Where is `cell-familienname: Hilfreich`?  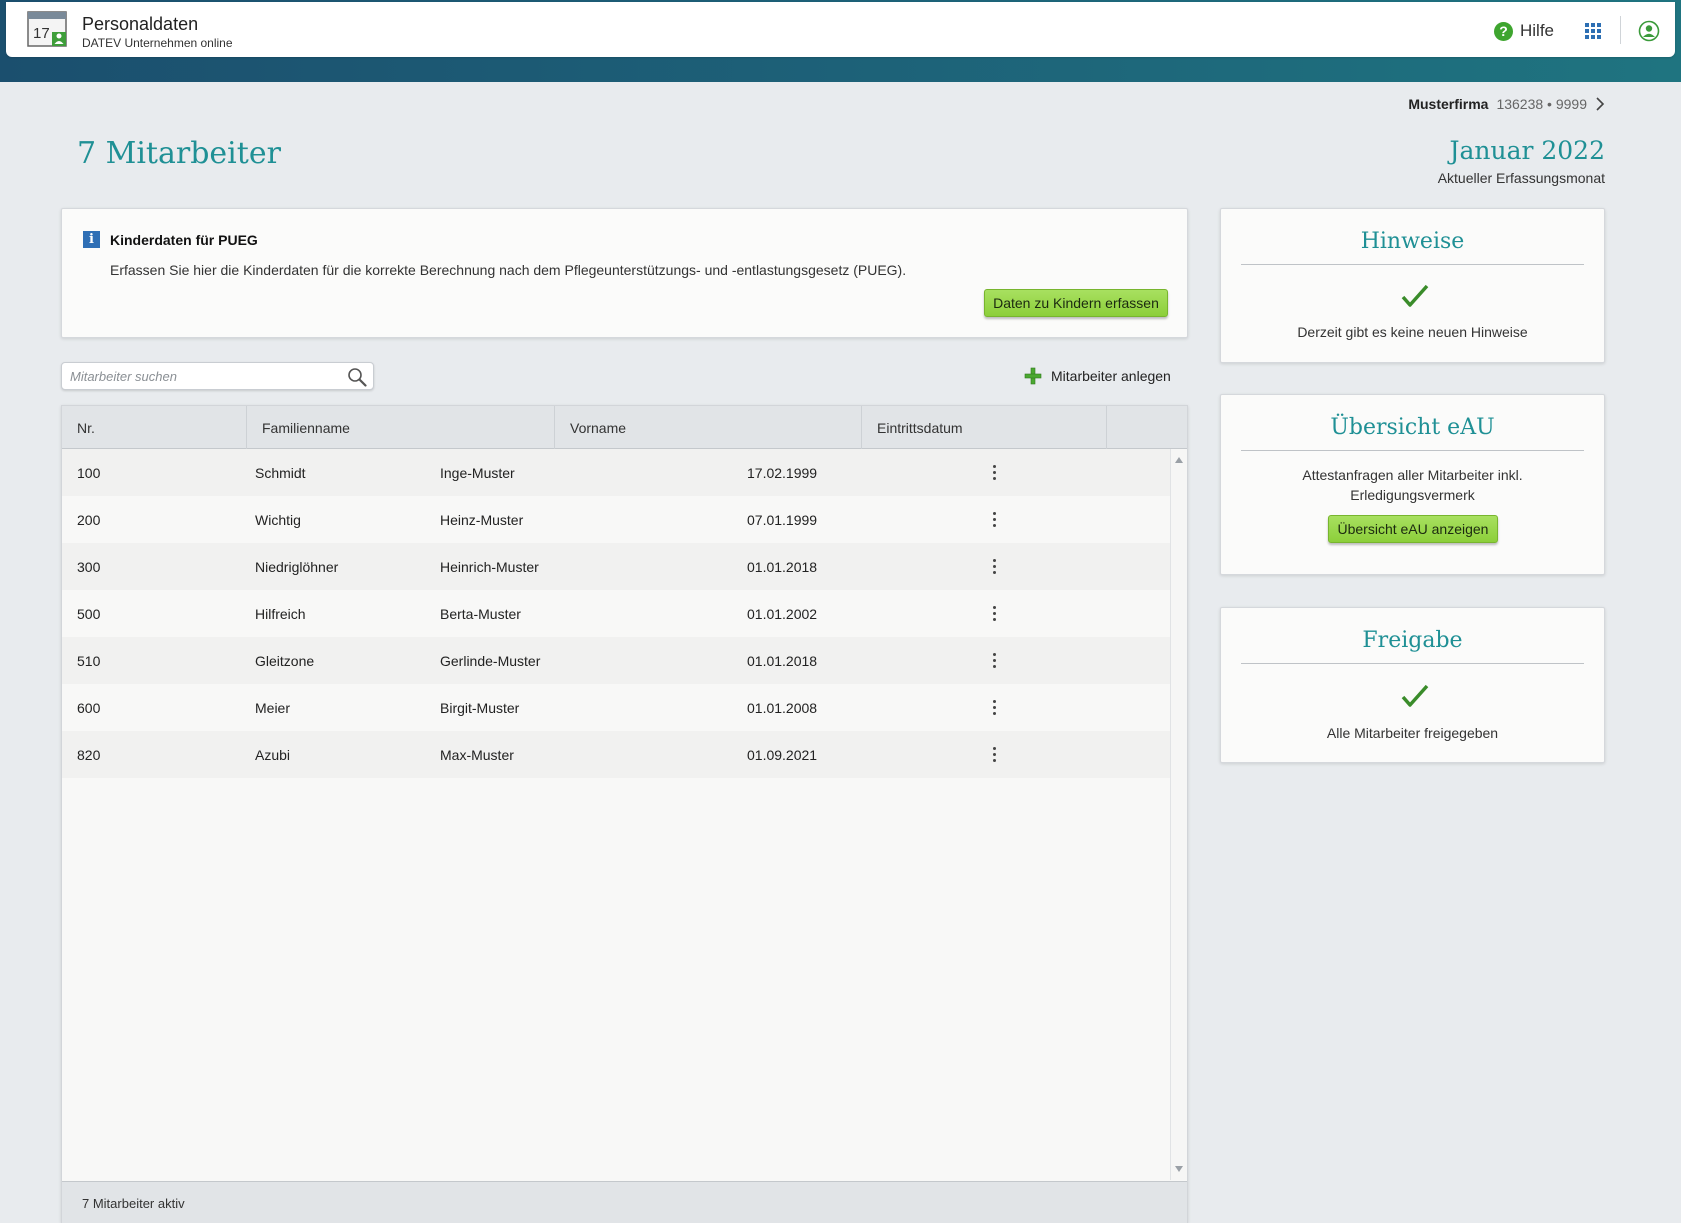
cell-familienname: Hilfreich is located at coordinates (280, 613).